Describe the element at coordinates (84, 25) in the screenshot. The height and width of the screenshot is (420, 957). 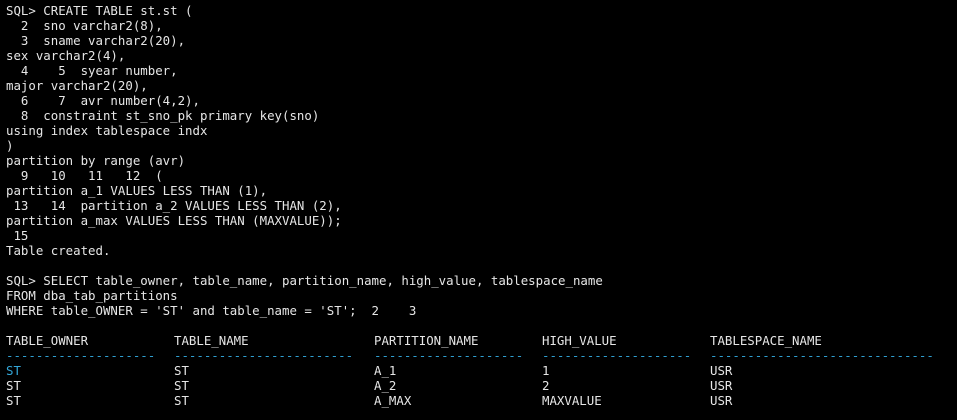
I see `terminal-line: 2 sno varchar2(8),` at that location.